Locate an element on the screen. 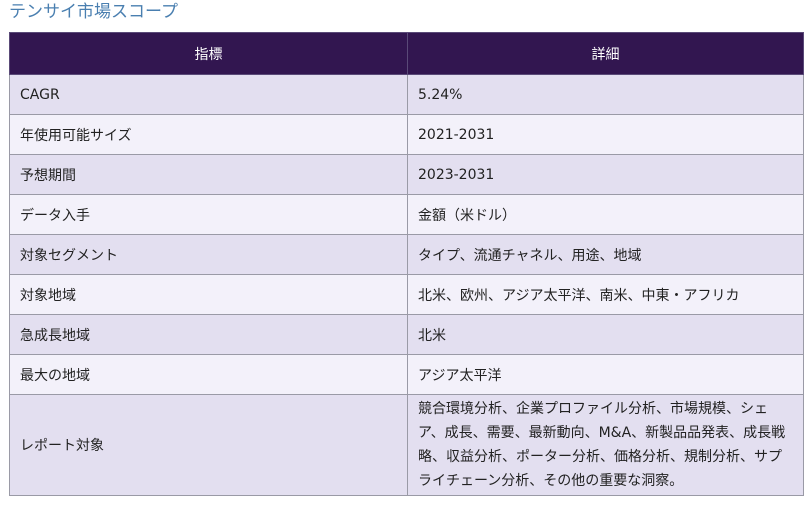 This screenshot has height=514, width=804. table-row: 急成長地域 北米 is located at coordinates (406, 334).